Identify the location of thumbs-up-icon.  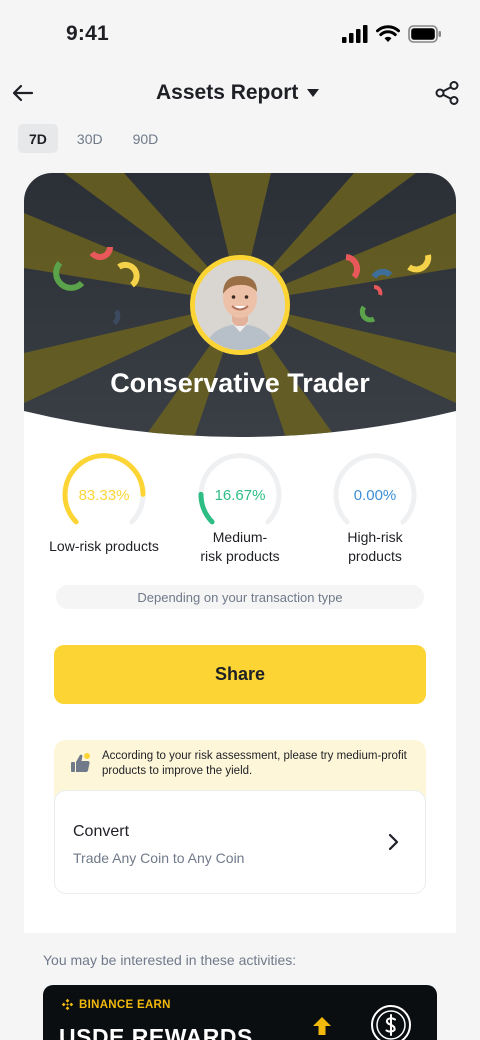
(80, 762).